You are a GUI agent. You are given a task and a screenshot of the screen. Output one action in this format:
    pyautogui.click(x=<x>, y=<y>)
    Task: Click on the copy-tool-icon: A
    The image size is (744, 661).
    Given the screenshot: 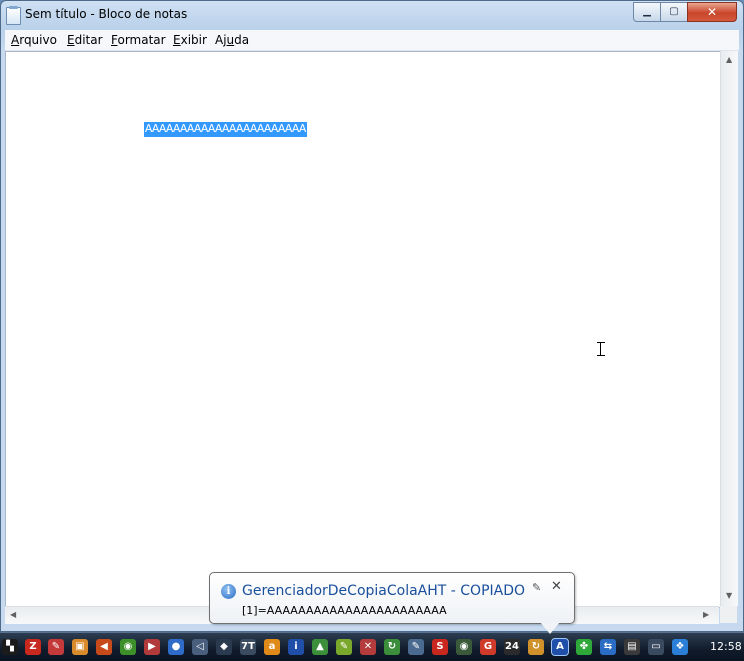 What is the action you would take?
    pyautogui.click(x=560, y=647)
    